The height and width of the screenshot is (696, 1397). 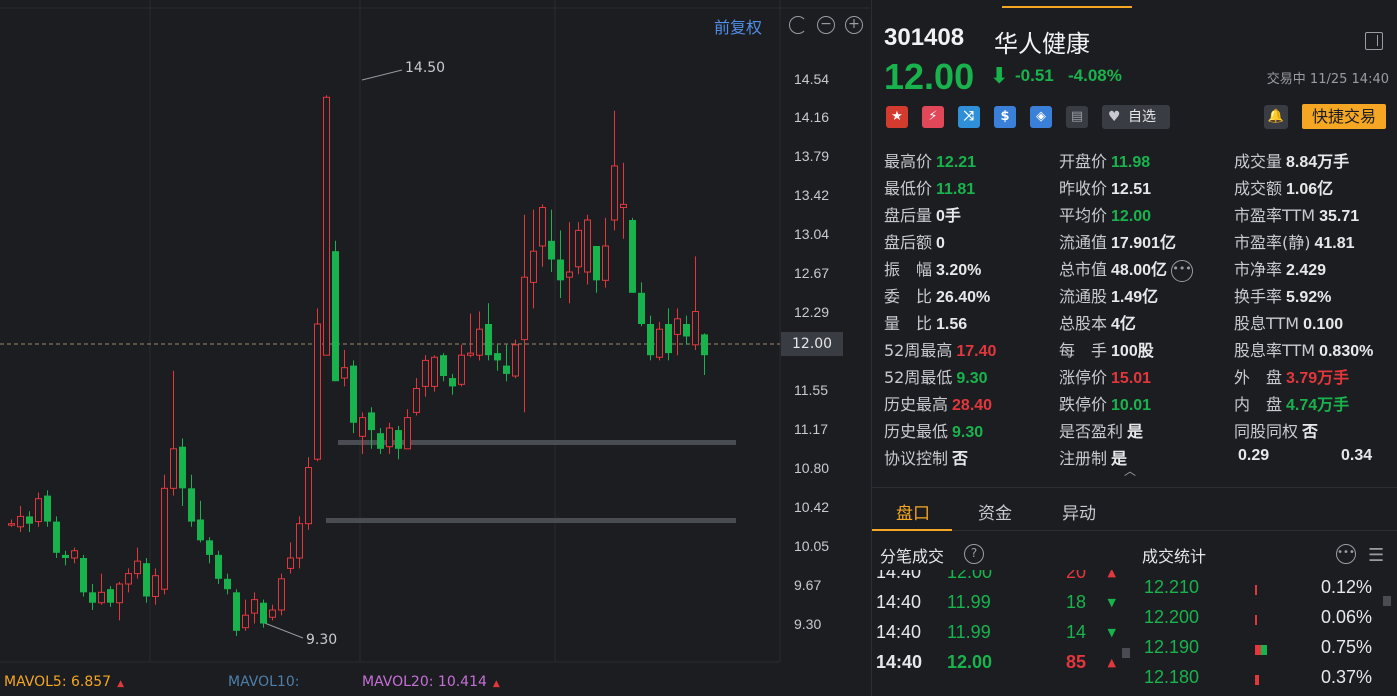 I want to click on stat-value: 3.79万手, so click(x=1318, y=378).